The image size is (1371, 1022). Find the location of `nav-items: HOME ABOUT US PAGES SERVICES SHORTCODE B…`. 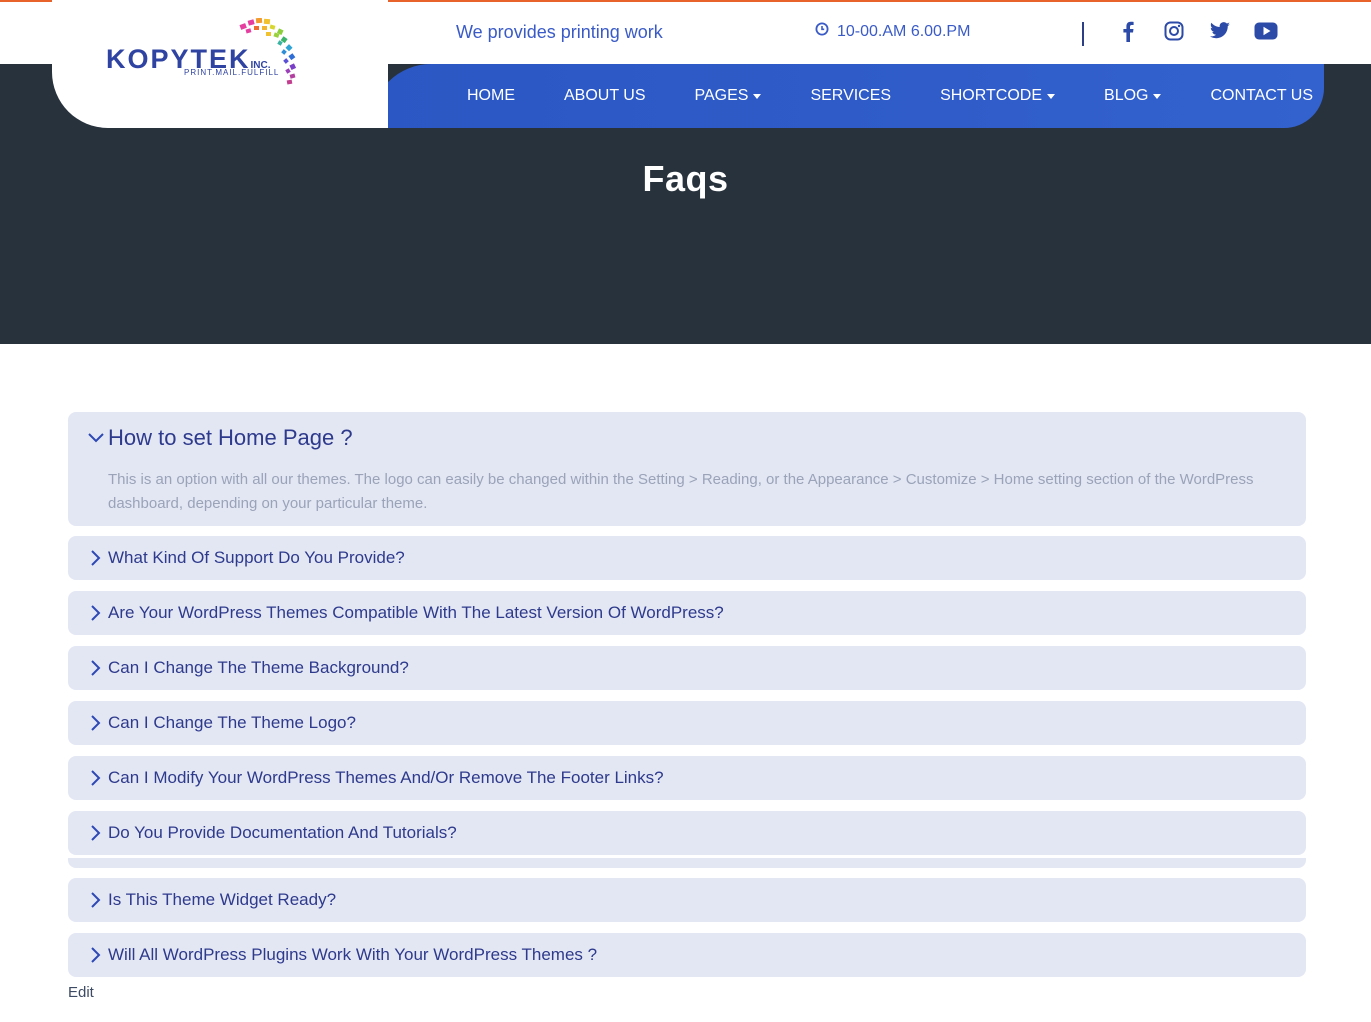

nav-items: HOME ABOUT US PAGES SERVICES SHORTCODE B… is located at coordinates (890, 96).